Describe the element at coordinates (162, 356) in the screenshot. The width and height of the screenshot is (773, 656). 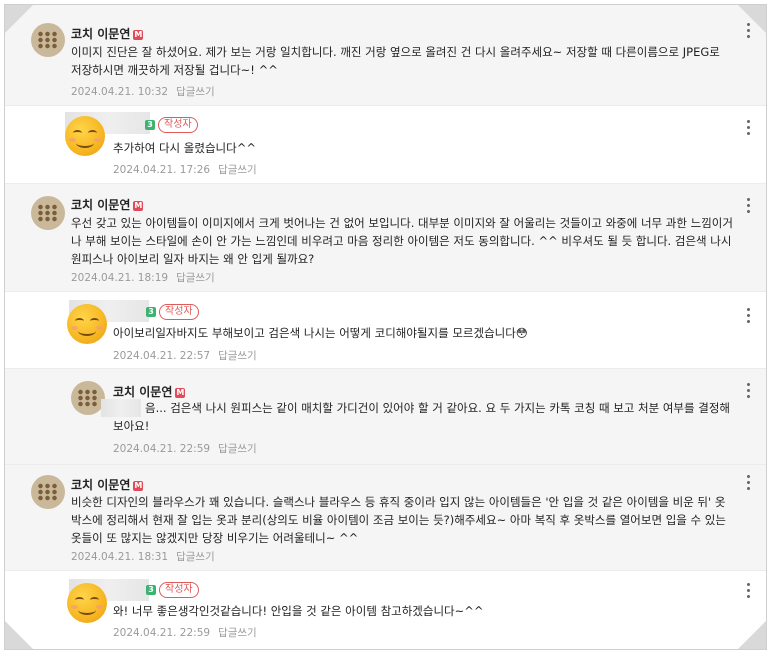
I see `comment-date: 2024.04.21. 22:57` at that location.